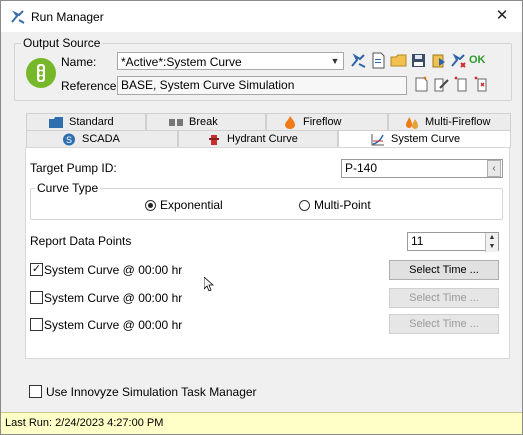 This screenshot has width=523, height=435. What do you see at coordinates (361, 168) in the screenshot?
I see `target-pump-value: P-140` at bounding box center [361, 168].